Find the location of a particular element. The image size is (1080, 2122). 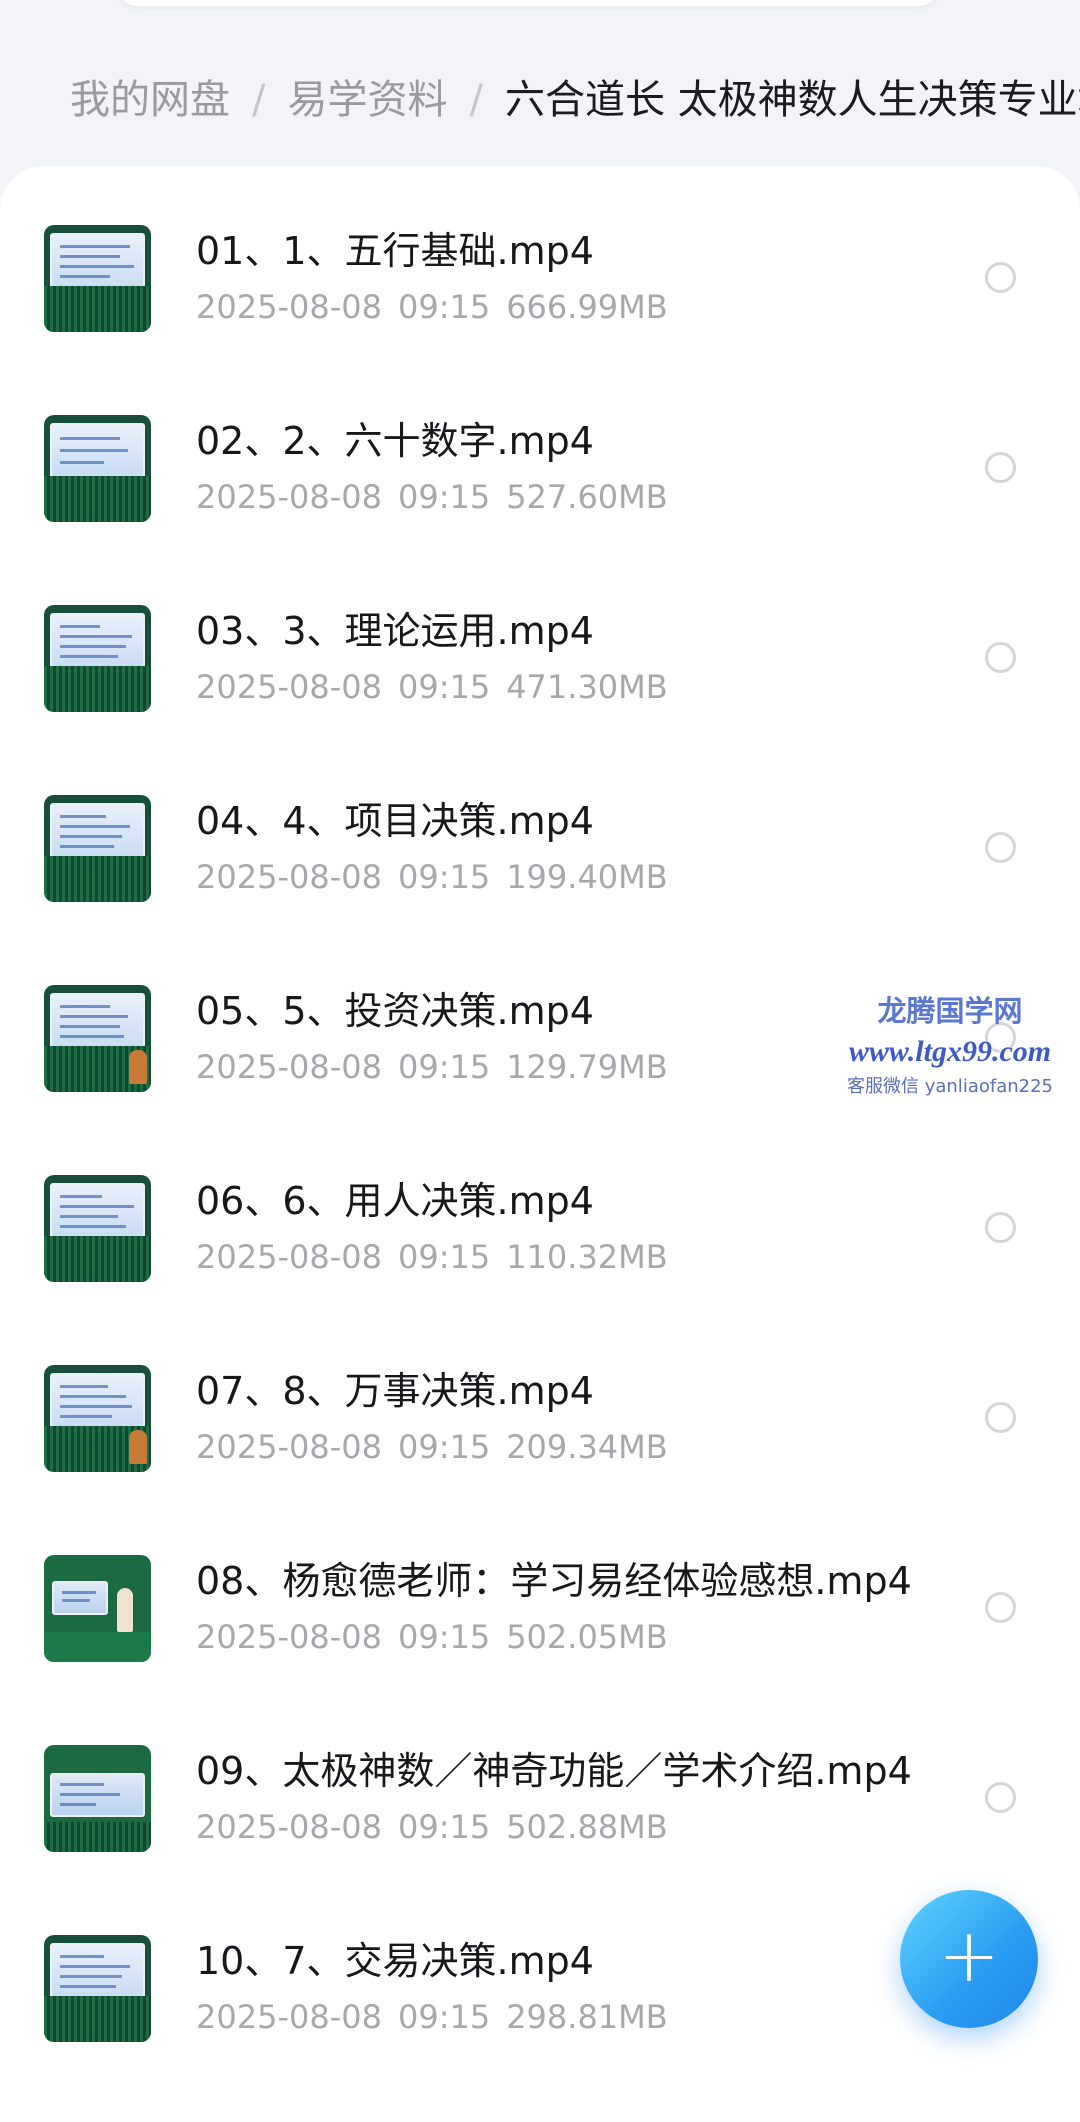

list-item: 06、6、用人决策.mp4 2025-08-08 09:15 110.32MB is located at coordinates (540, 1211).